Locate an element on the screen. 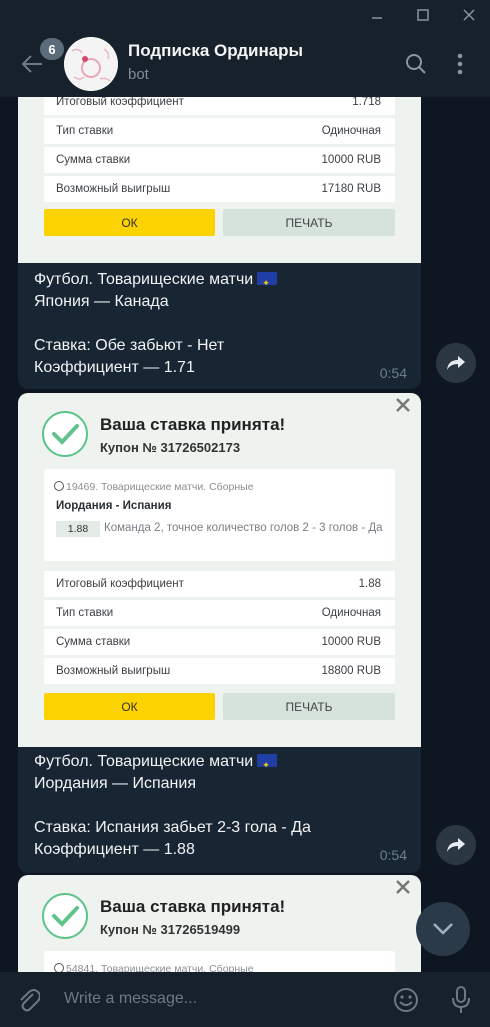 The height and width of the screenshot is (1027, 490). event-header: 19469. Товарищеские матчи. Сборные is located at coordinates (154, 487).